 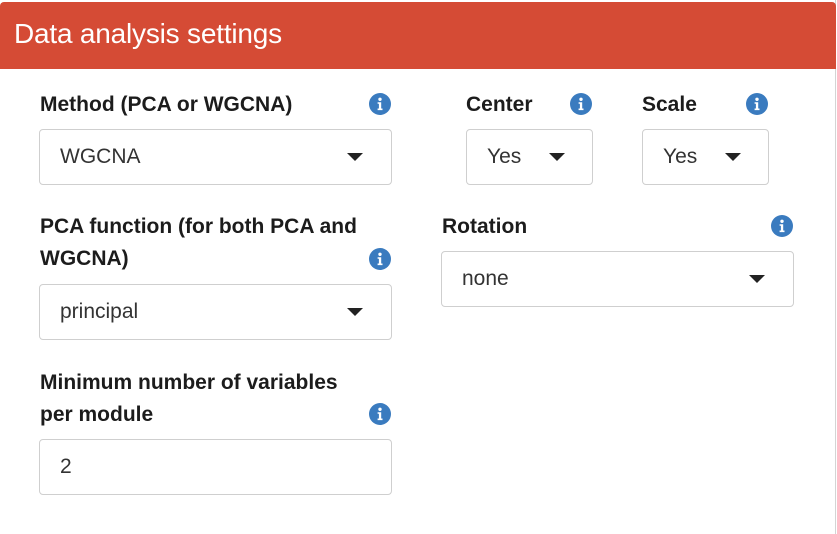 I want to click on rotation-label: Rotation, so click(x=485, y=226).